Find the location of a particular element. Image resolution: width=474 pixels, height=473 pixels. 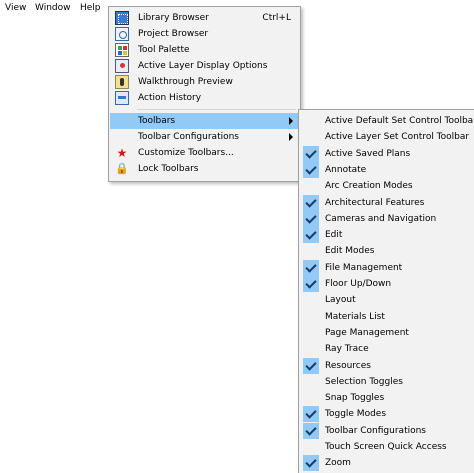

menu-item-lock-toolbars: 🔒 Lock Toolbars is located at coordinates (204, 169).